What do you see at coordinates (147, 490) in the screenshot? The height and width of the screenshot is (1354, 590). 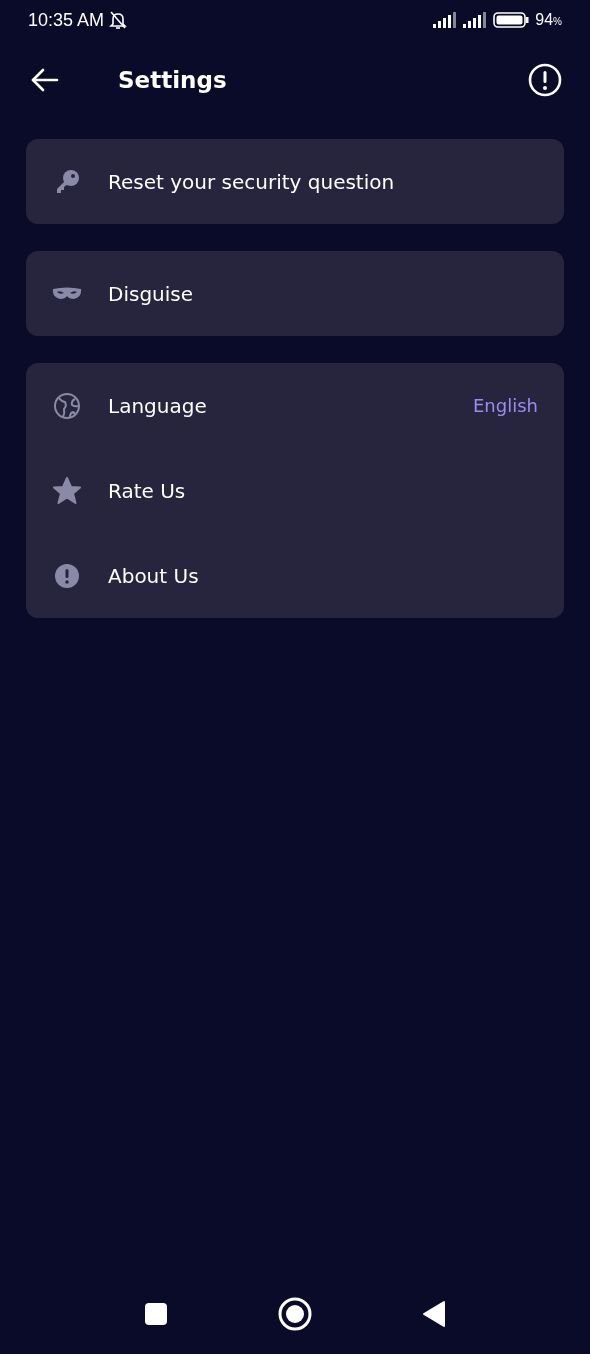 I see `item-label: Rate Us` at bounding box center [147, 490].